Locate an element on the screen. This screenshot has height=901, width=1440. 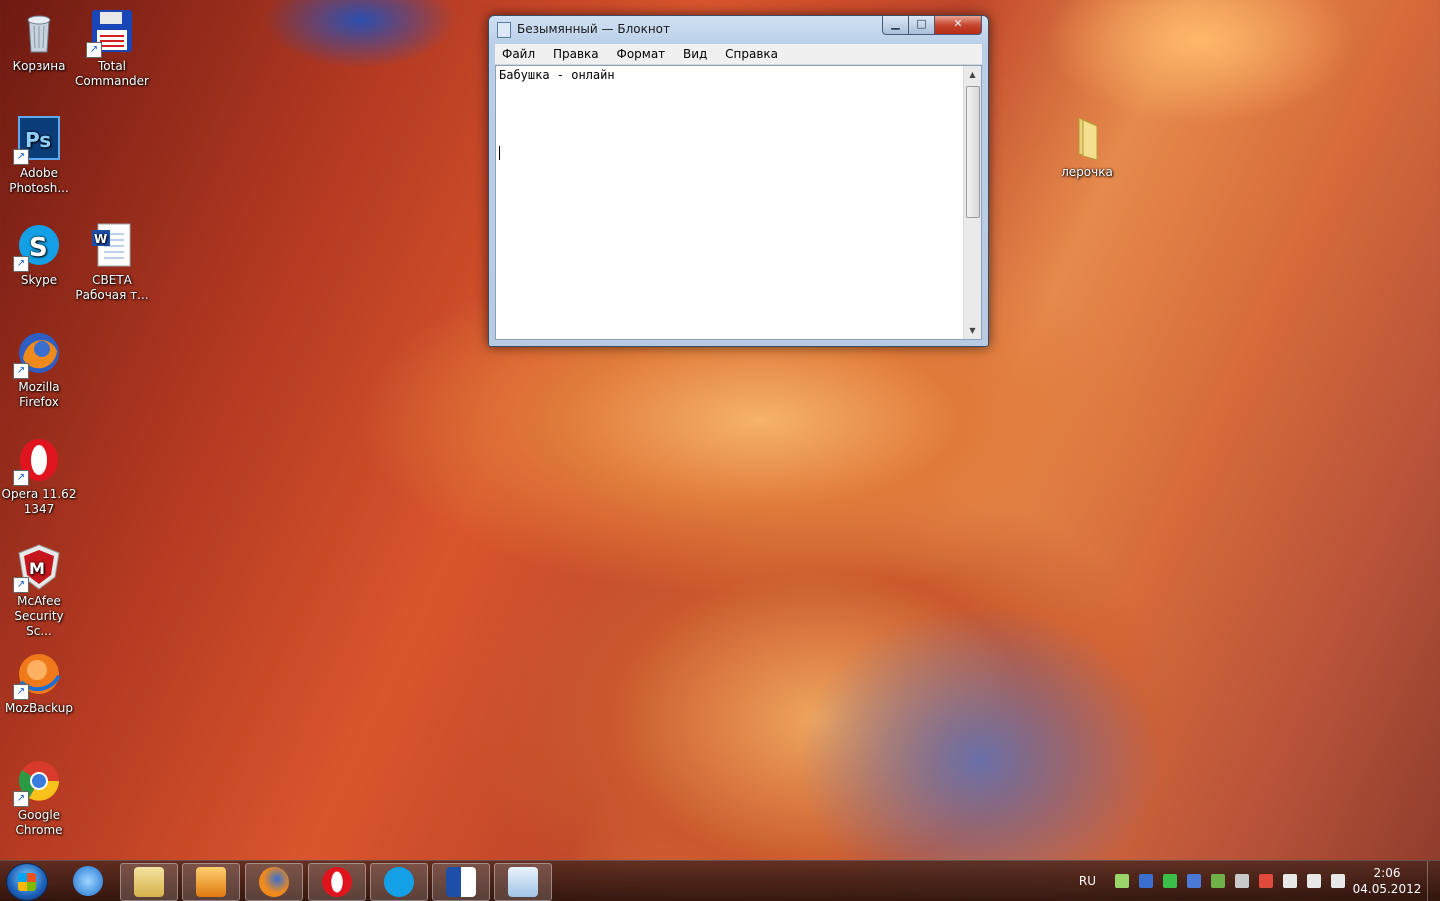
sync-icon is located at coordinates (1170, 881).